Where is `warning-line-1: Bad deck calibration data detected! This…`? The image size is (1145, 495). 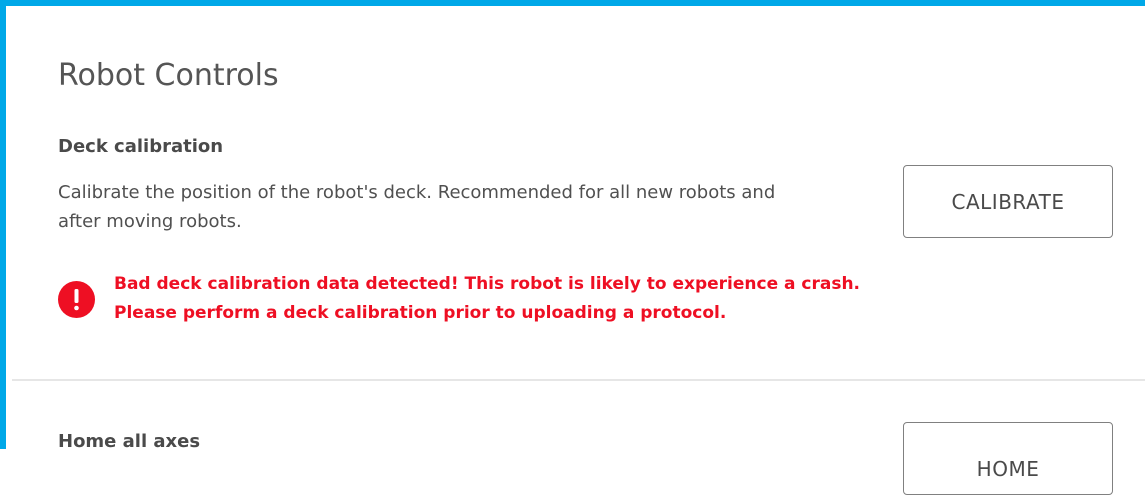 warning-line-1: Bad deck calibration data detected! This… is located at coordinates (487, 284).